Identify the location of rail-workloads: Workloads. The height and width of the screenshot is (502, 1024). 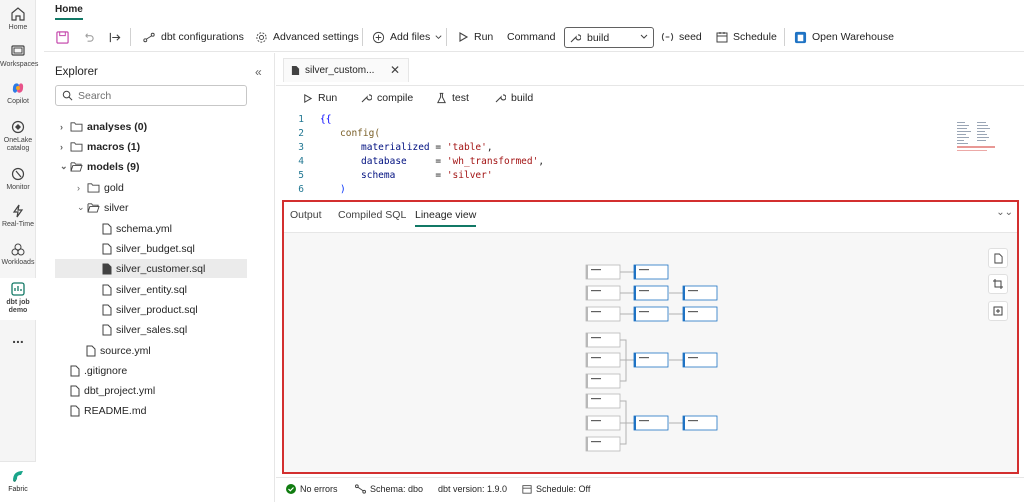
(18, 254).